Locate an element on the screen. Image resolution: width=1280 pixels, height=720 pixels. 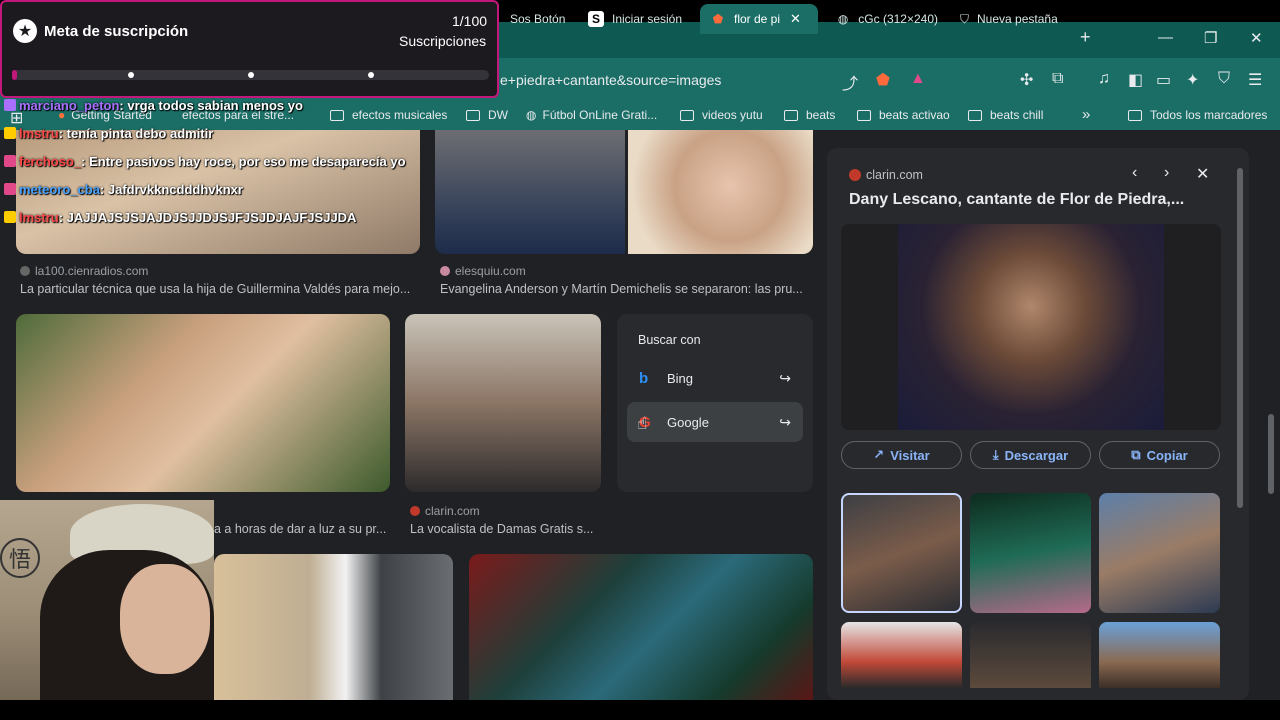
next-image-icon: › is located at coordinates (1166, 173).